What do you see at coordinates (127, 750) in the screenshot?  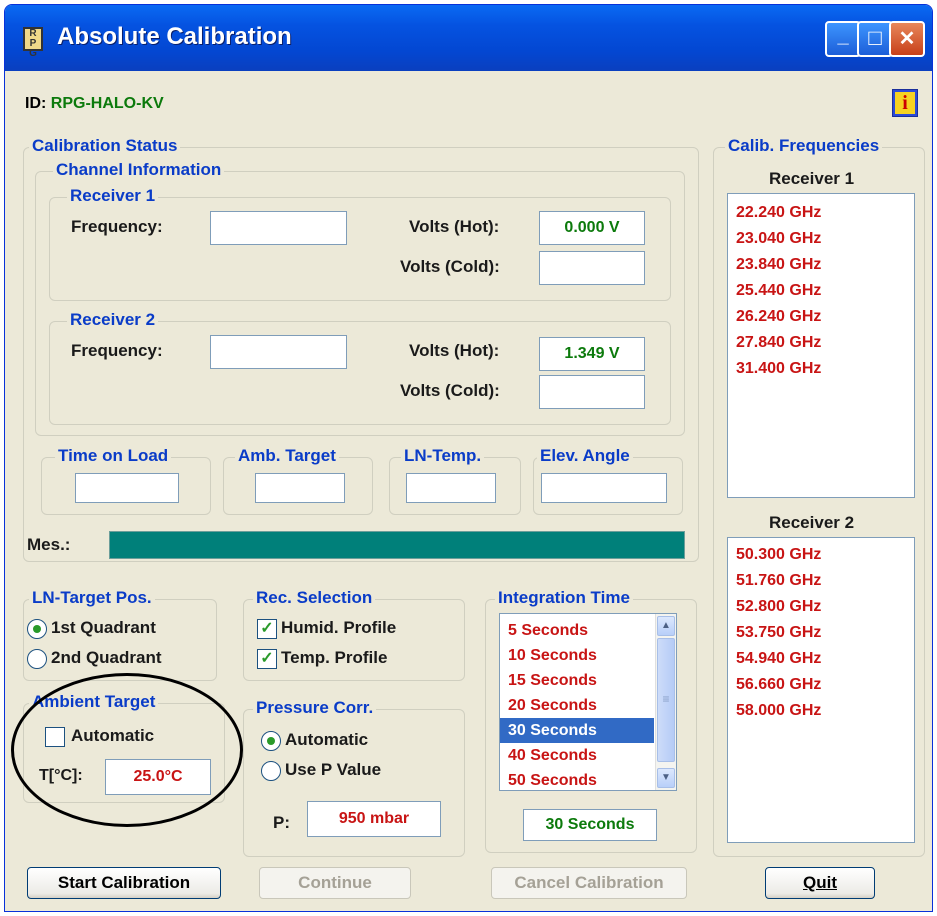 I see `annotation-circle` at bounding box center [127, 750].